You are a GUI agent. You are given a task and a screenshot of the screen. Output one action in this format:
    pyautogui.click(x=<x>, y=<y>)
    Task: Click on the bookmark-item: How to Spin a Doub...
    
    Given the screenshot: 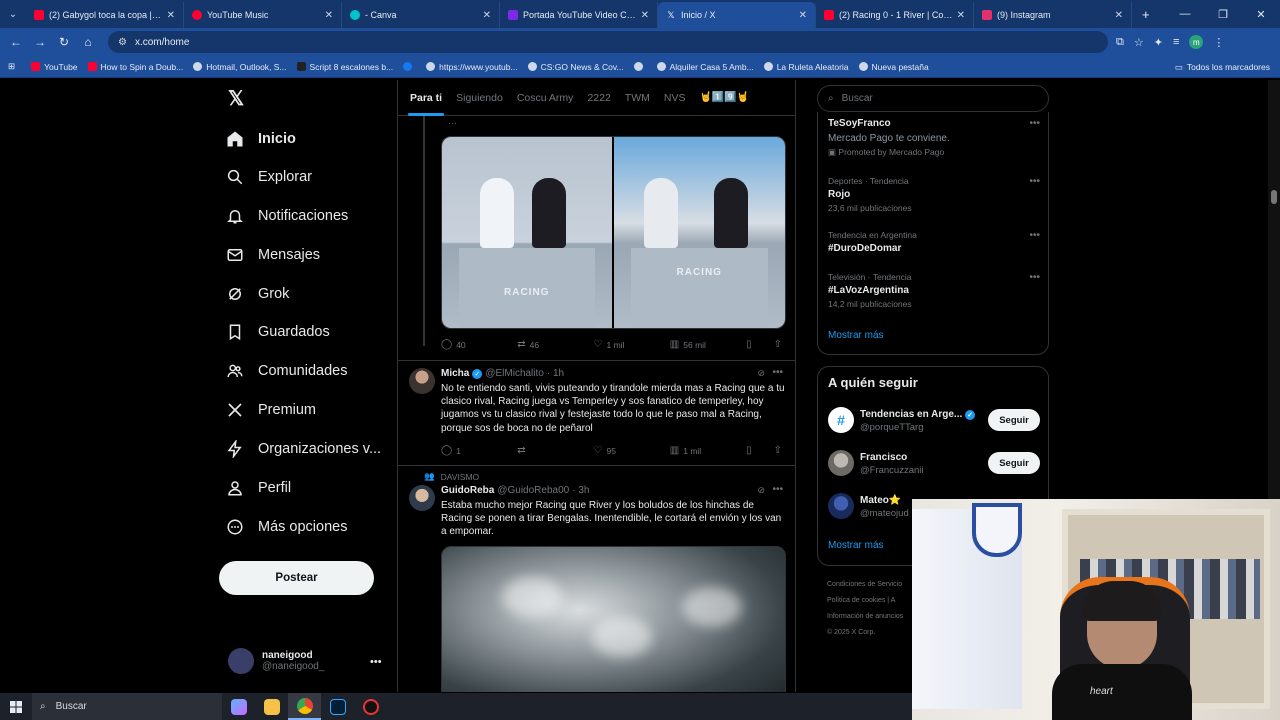 What is the action you would take?
    pyautogui.click(x=135, y=67)
    